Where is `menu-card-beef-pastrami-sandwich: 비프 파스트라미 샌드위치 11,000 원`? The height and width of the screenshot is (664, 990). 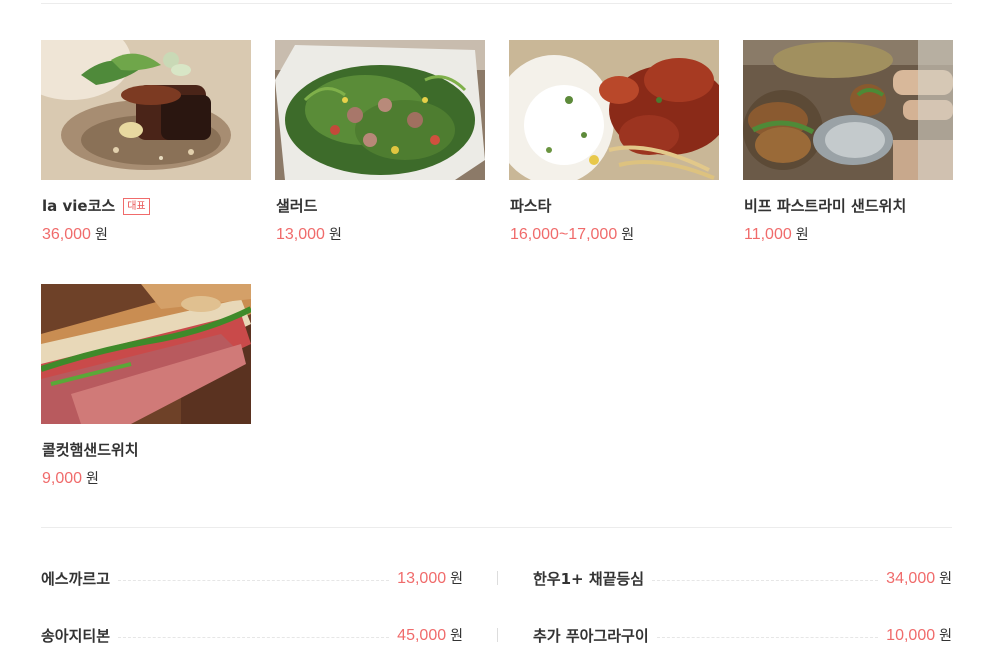
menu-card-beef-pastrami-sandwich: 비프 파스트라미 샌드위치 11,000 원 is located at coordinates (848, 142).